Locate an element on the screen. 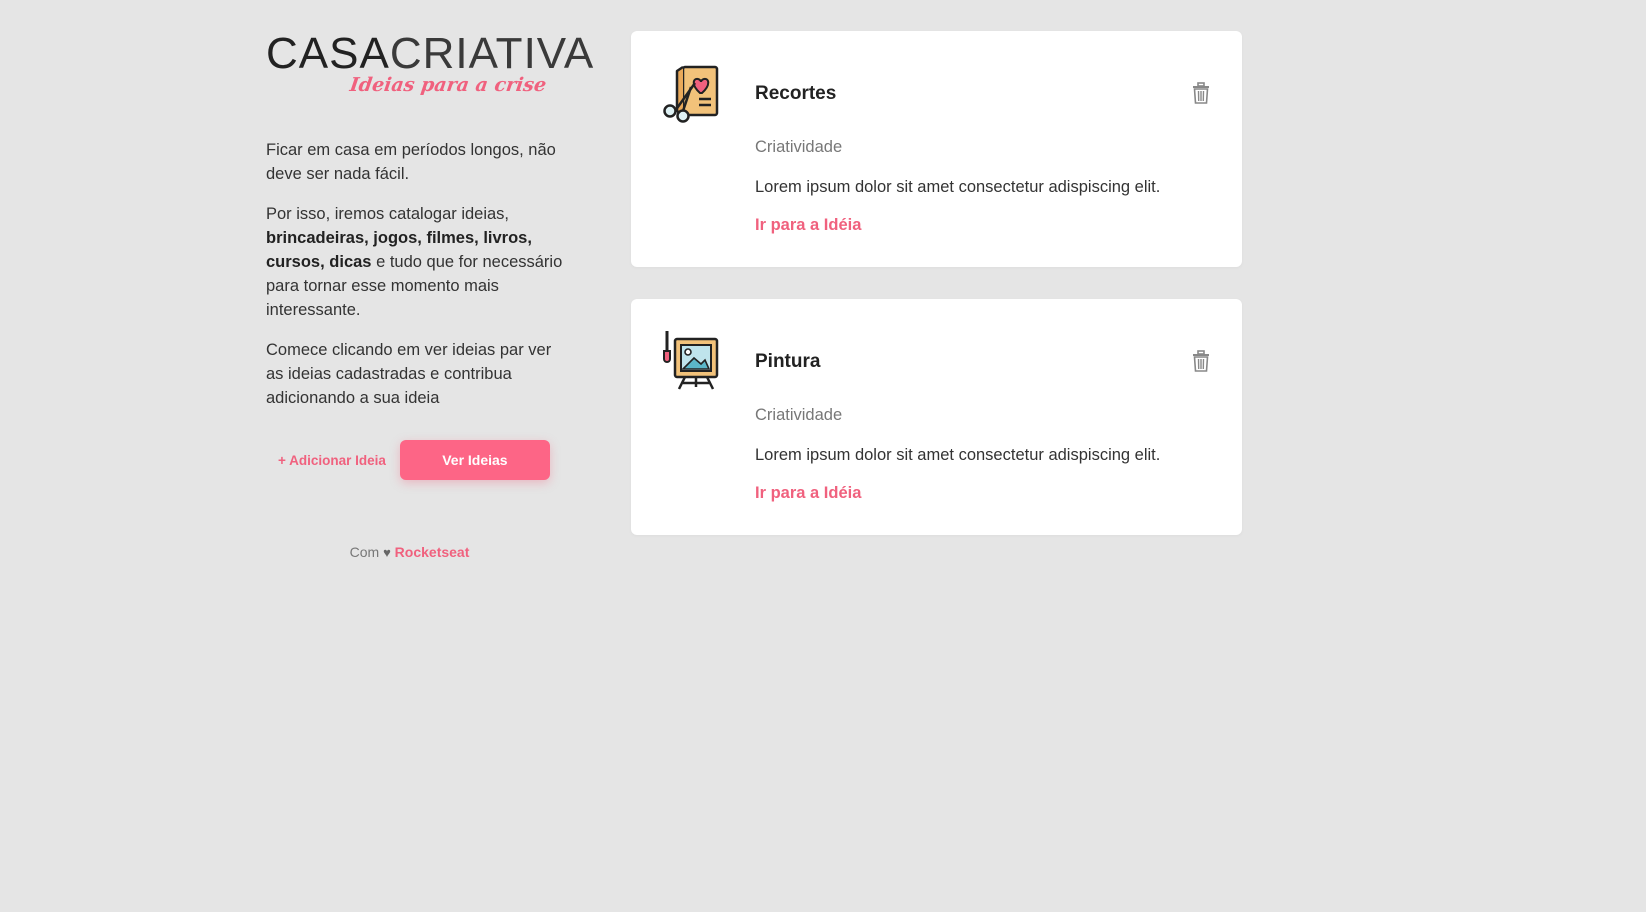  logo-casa: CASA is located at coordinates (328, 53).